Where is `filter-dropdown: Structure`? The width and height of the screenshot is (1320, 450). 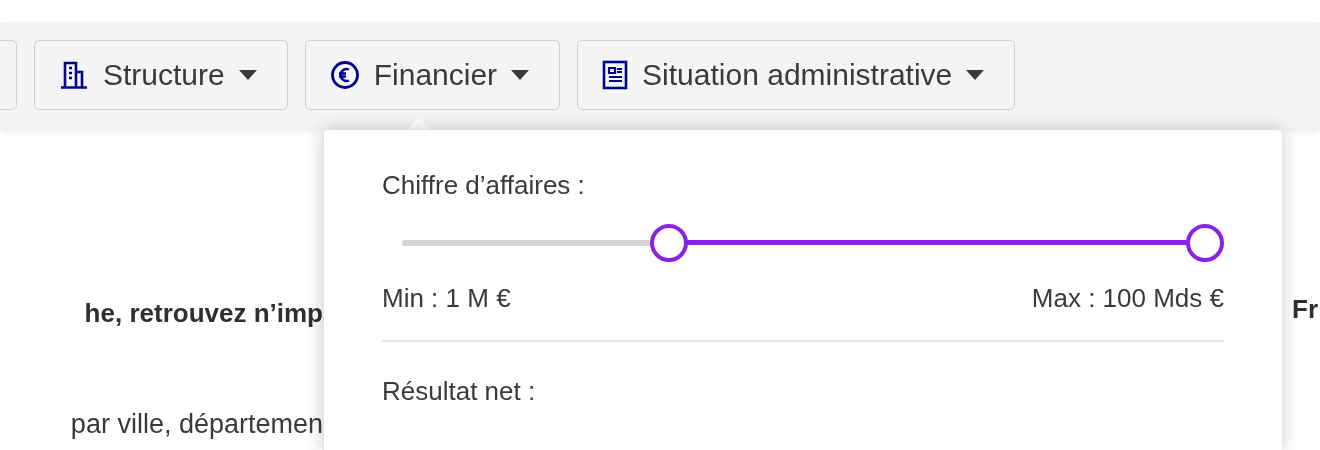 filter-dropdown: Structure is located at coordinates (161, 75).